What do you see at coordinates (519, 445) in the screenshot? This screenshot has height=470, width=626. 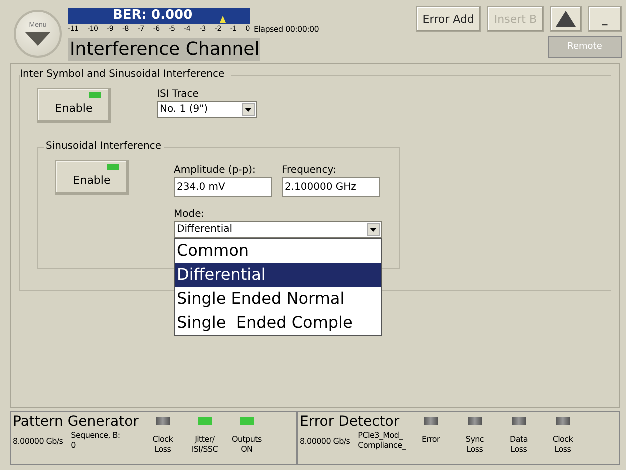 I see `indicator-label: Data Loss` at bounding box center [519, 445].